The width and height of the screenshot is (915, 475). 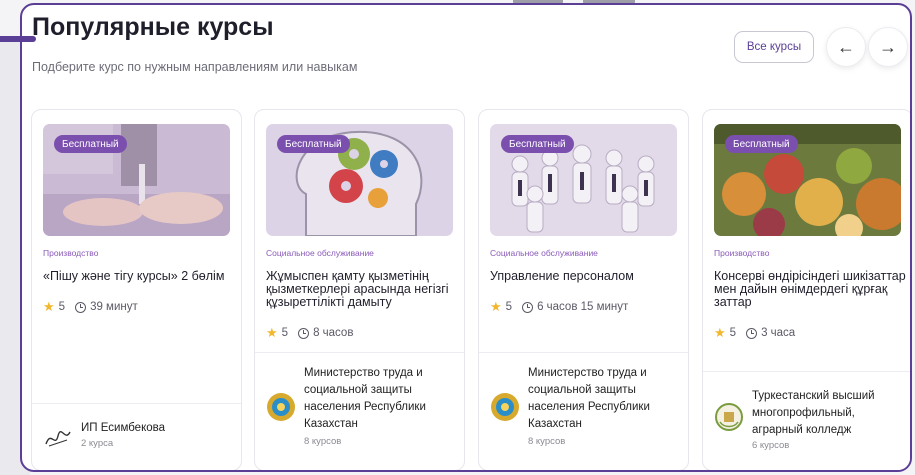 I want to click on course-duration: 39 минут, so click(x=114, y=307).